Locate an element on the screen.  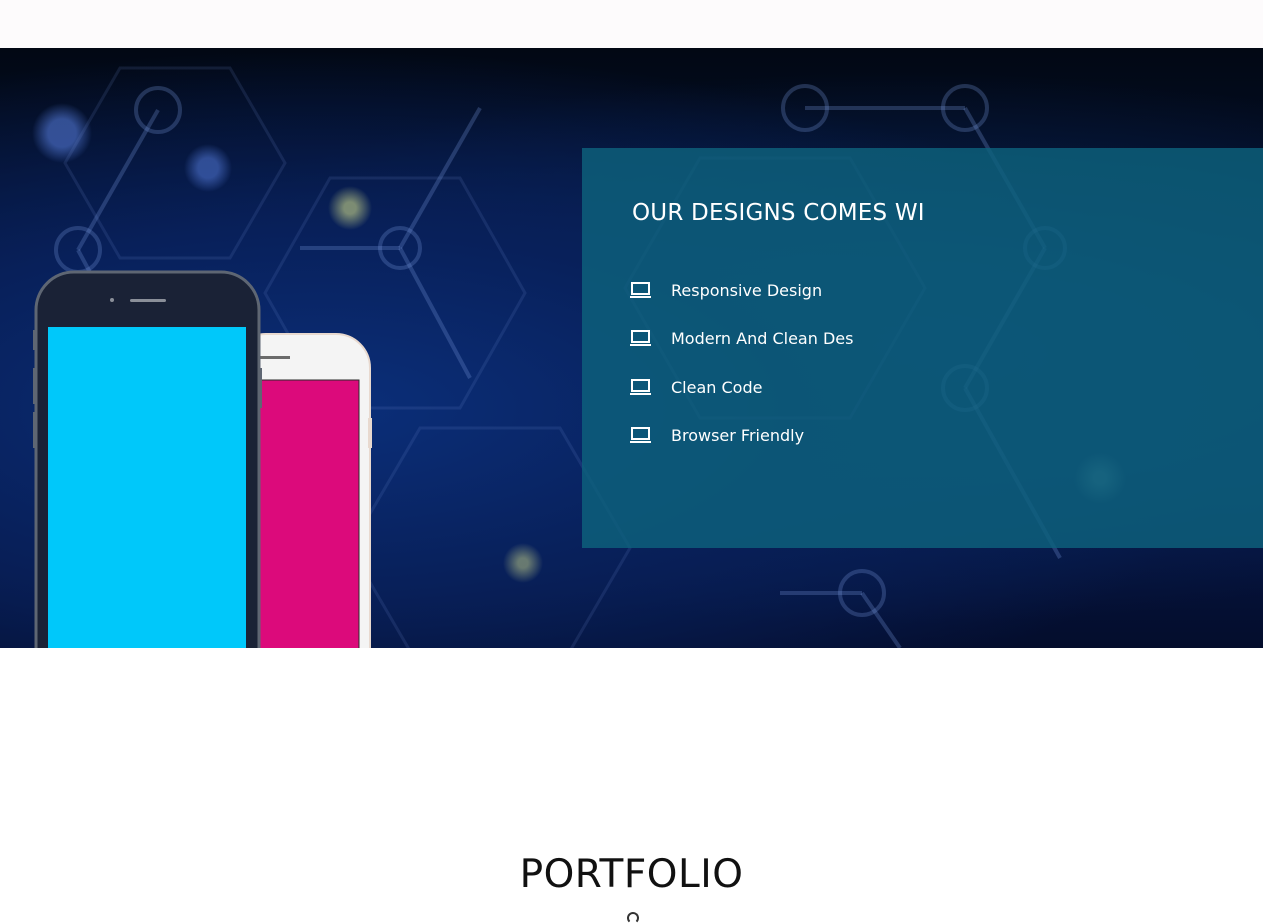
dark-phone-mockup is located at coordinates (147, 459).